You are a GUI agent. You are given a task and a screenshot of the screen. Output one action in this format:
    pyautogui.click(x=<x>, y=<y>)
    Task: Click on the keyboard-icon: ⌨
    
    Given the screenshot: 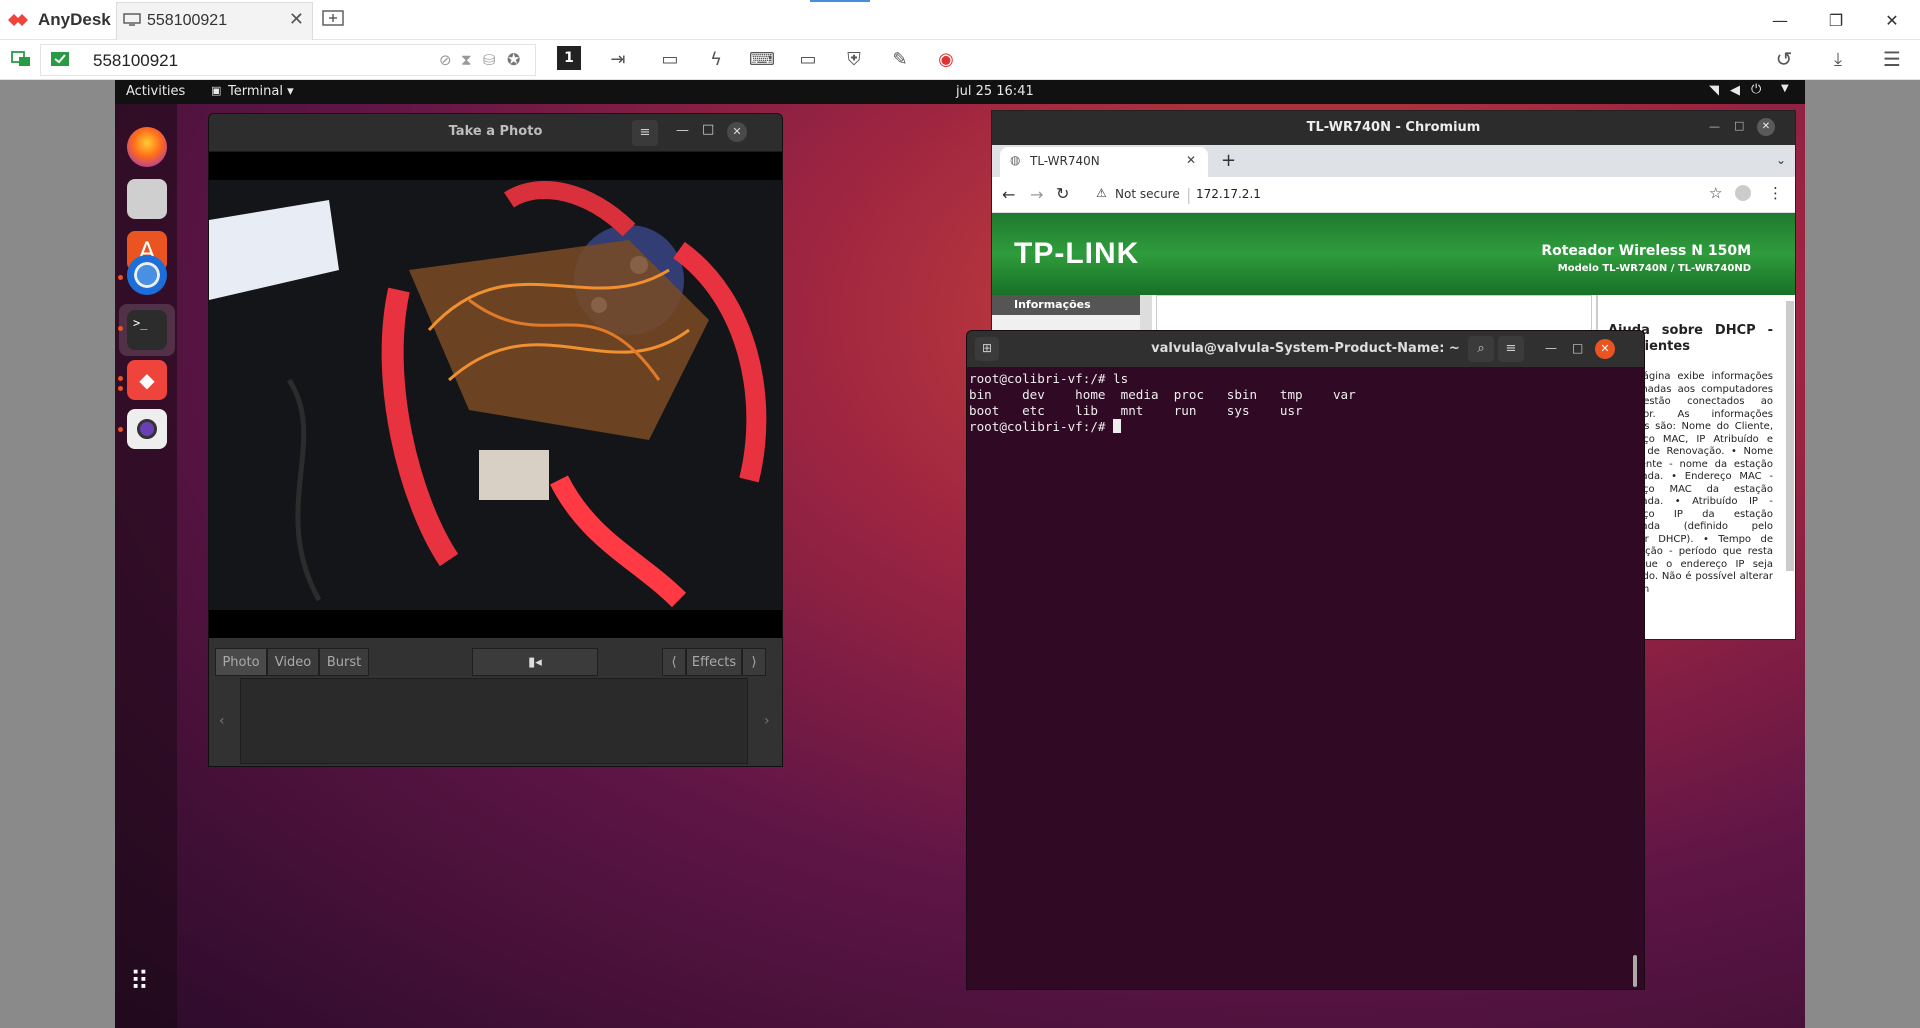 What is the action you would take?
    pyautogui.click(x=762, y=59)
    